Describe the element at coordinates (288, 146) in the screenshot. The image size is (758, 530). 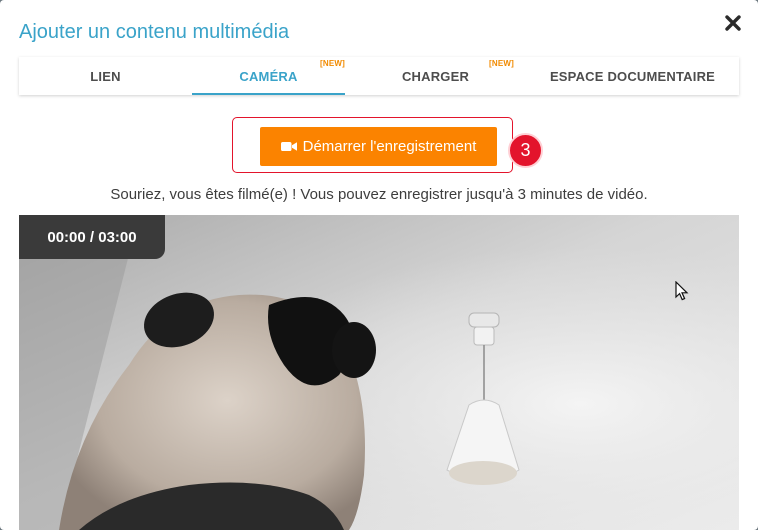
I see `video-camera-icon` at that location.